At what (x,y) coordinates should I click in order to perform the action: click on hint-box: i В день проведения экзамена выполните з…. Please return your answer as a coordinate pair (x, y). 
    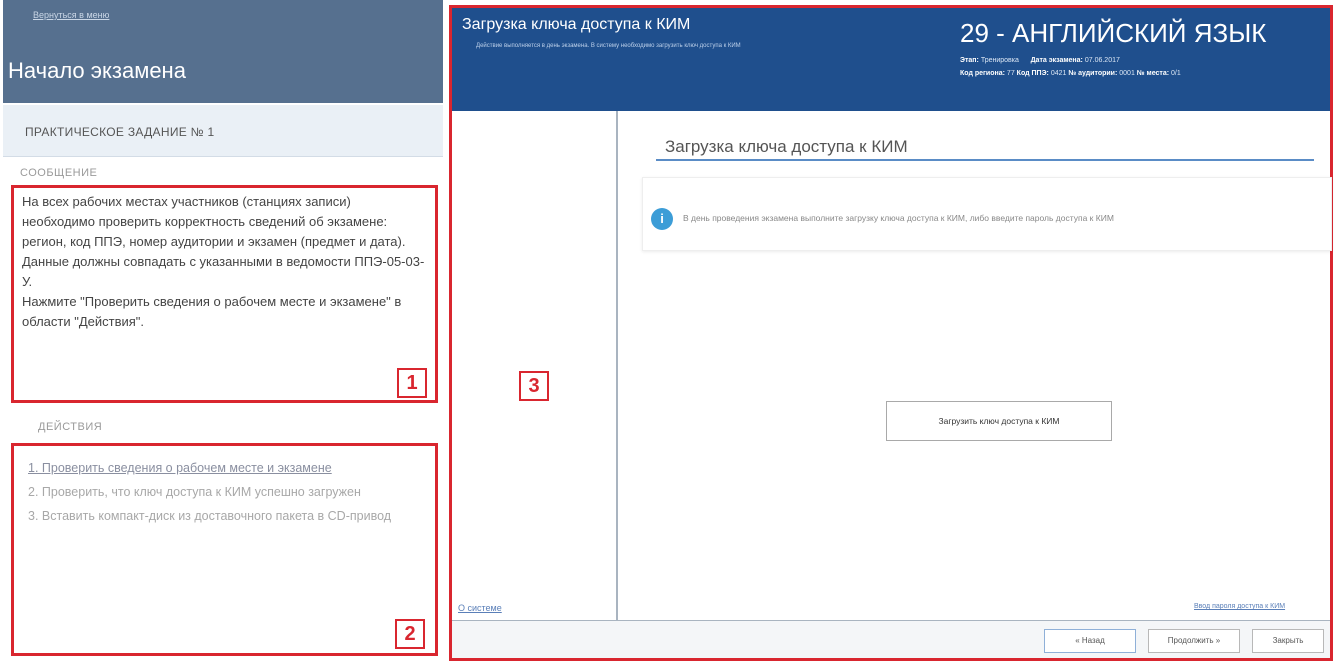
    Looking at the image, I should click on (987, 214).